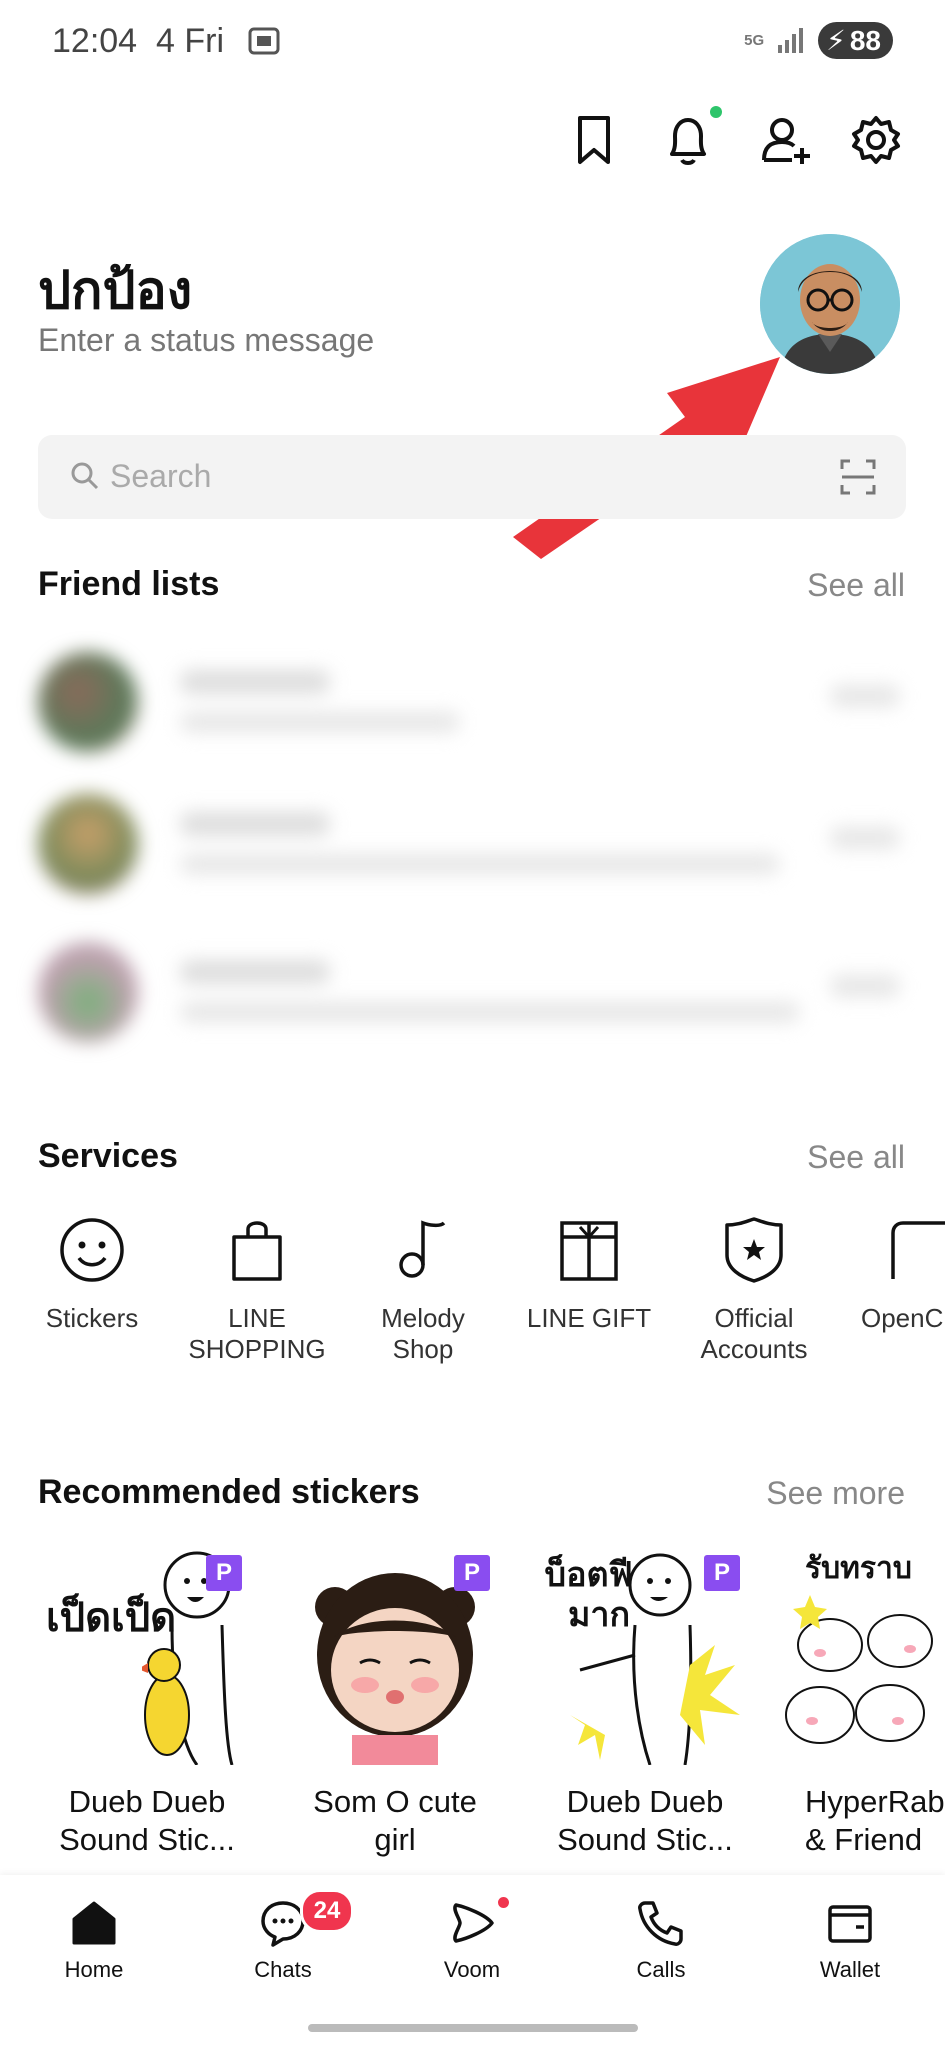  I want to click on service-open-chat: OpenCh, so click(895, 1274).